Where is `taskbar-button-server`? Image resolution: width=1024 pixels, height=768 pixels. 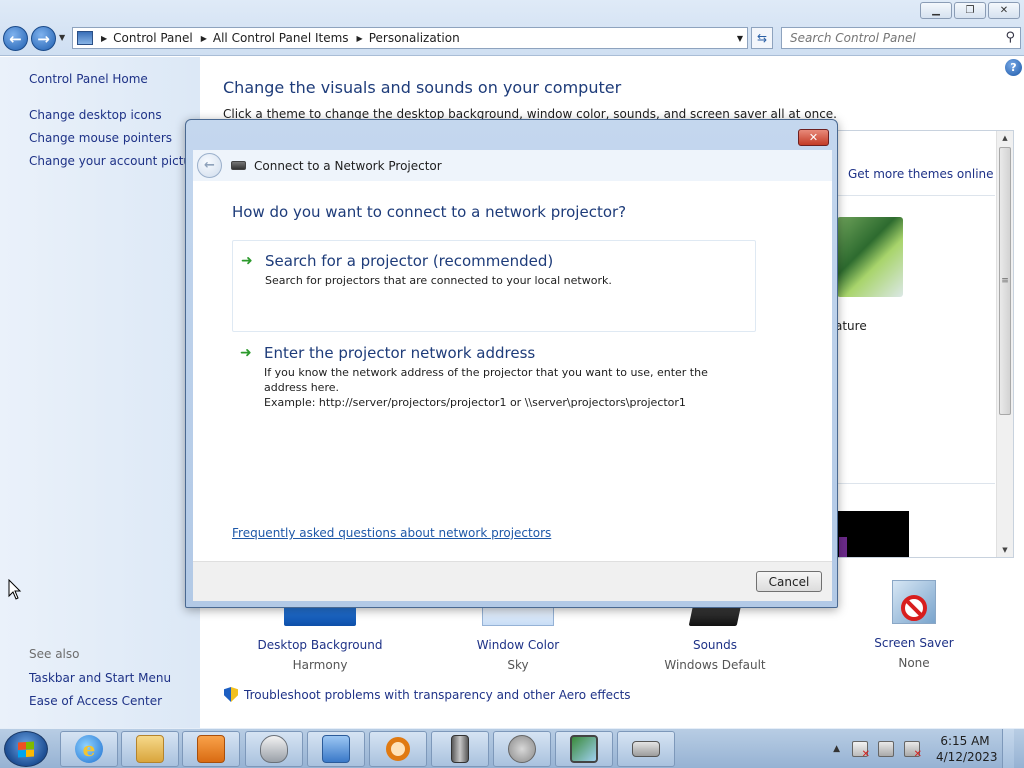
taskbar-button-server is located at coordinates (460, 749).